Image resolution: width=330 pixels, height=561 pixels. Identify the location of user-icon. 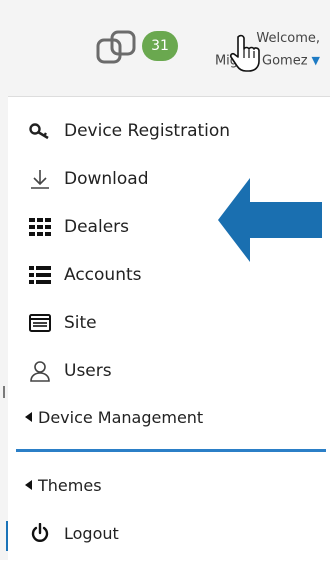
(40, 371).